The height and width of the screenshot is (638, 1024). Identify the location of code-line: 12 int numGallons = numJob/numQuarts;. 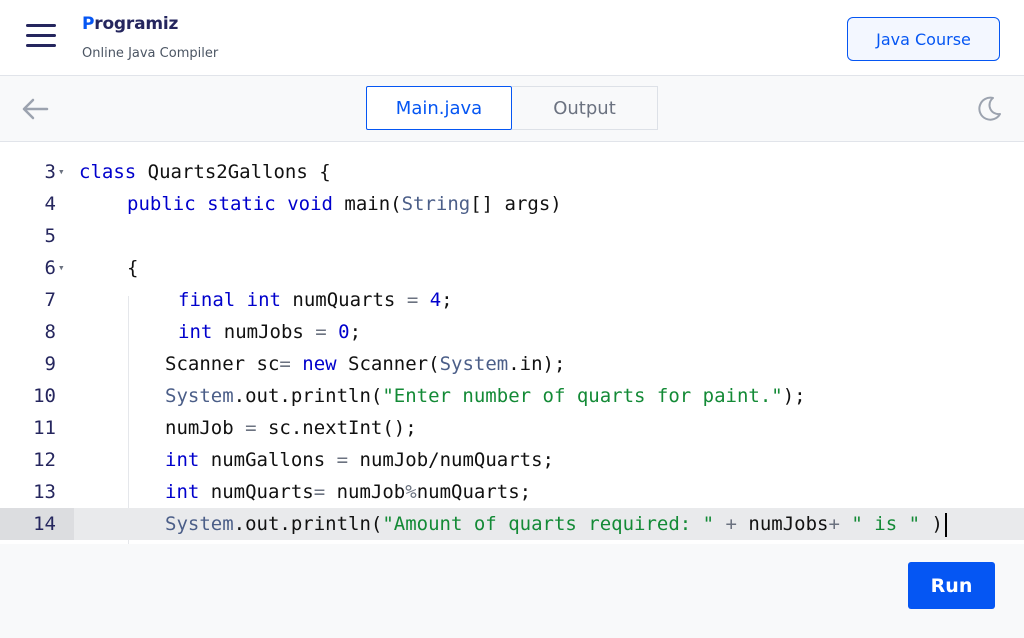
(512, 460).